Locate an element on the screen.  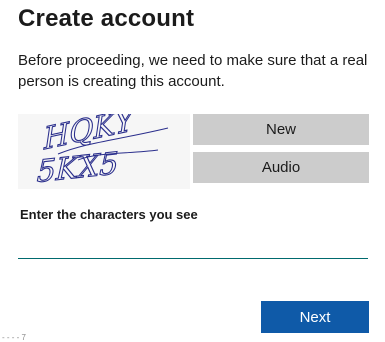
new-captcha-button: New is located at coordinates (281, 129).